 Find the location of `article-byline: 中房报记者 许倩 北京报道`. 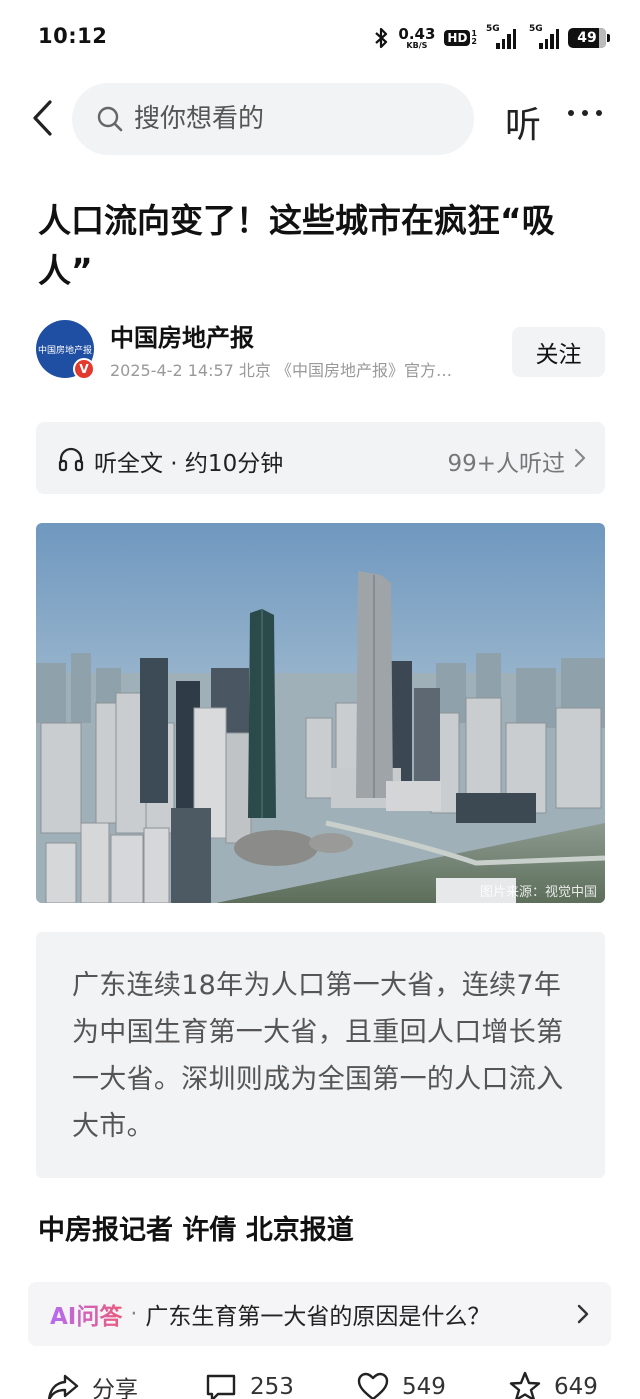

article-byline: 中房报记者 许倩 北京报道 is located at coordinates (196, 1230).